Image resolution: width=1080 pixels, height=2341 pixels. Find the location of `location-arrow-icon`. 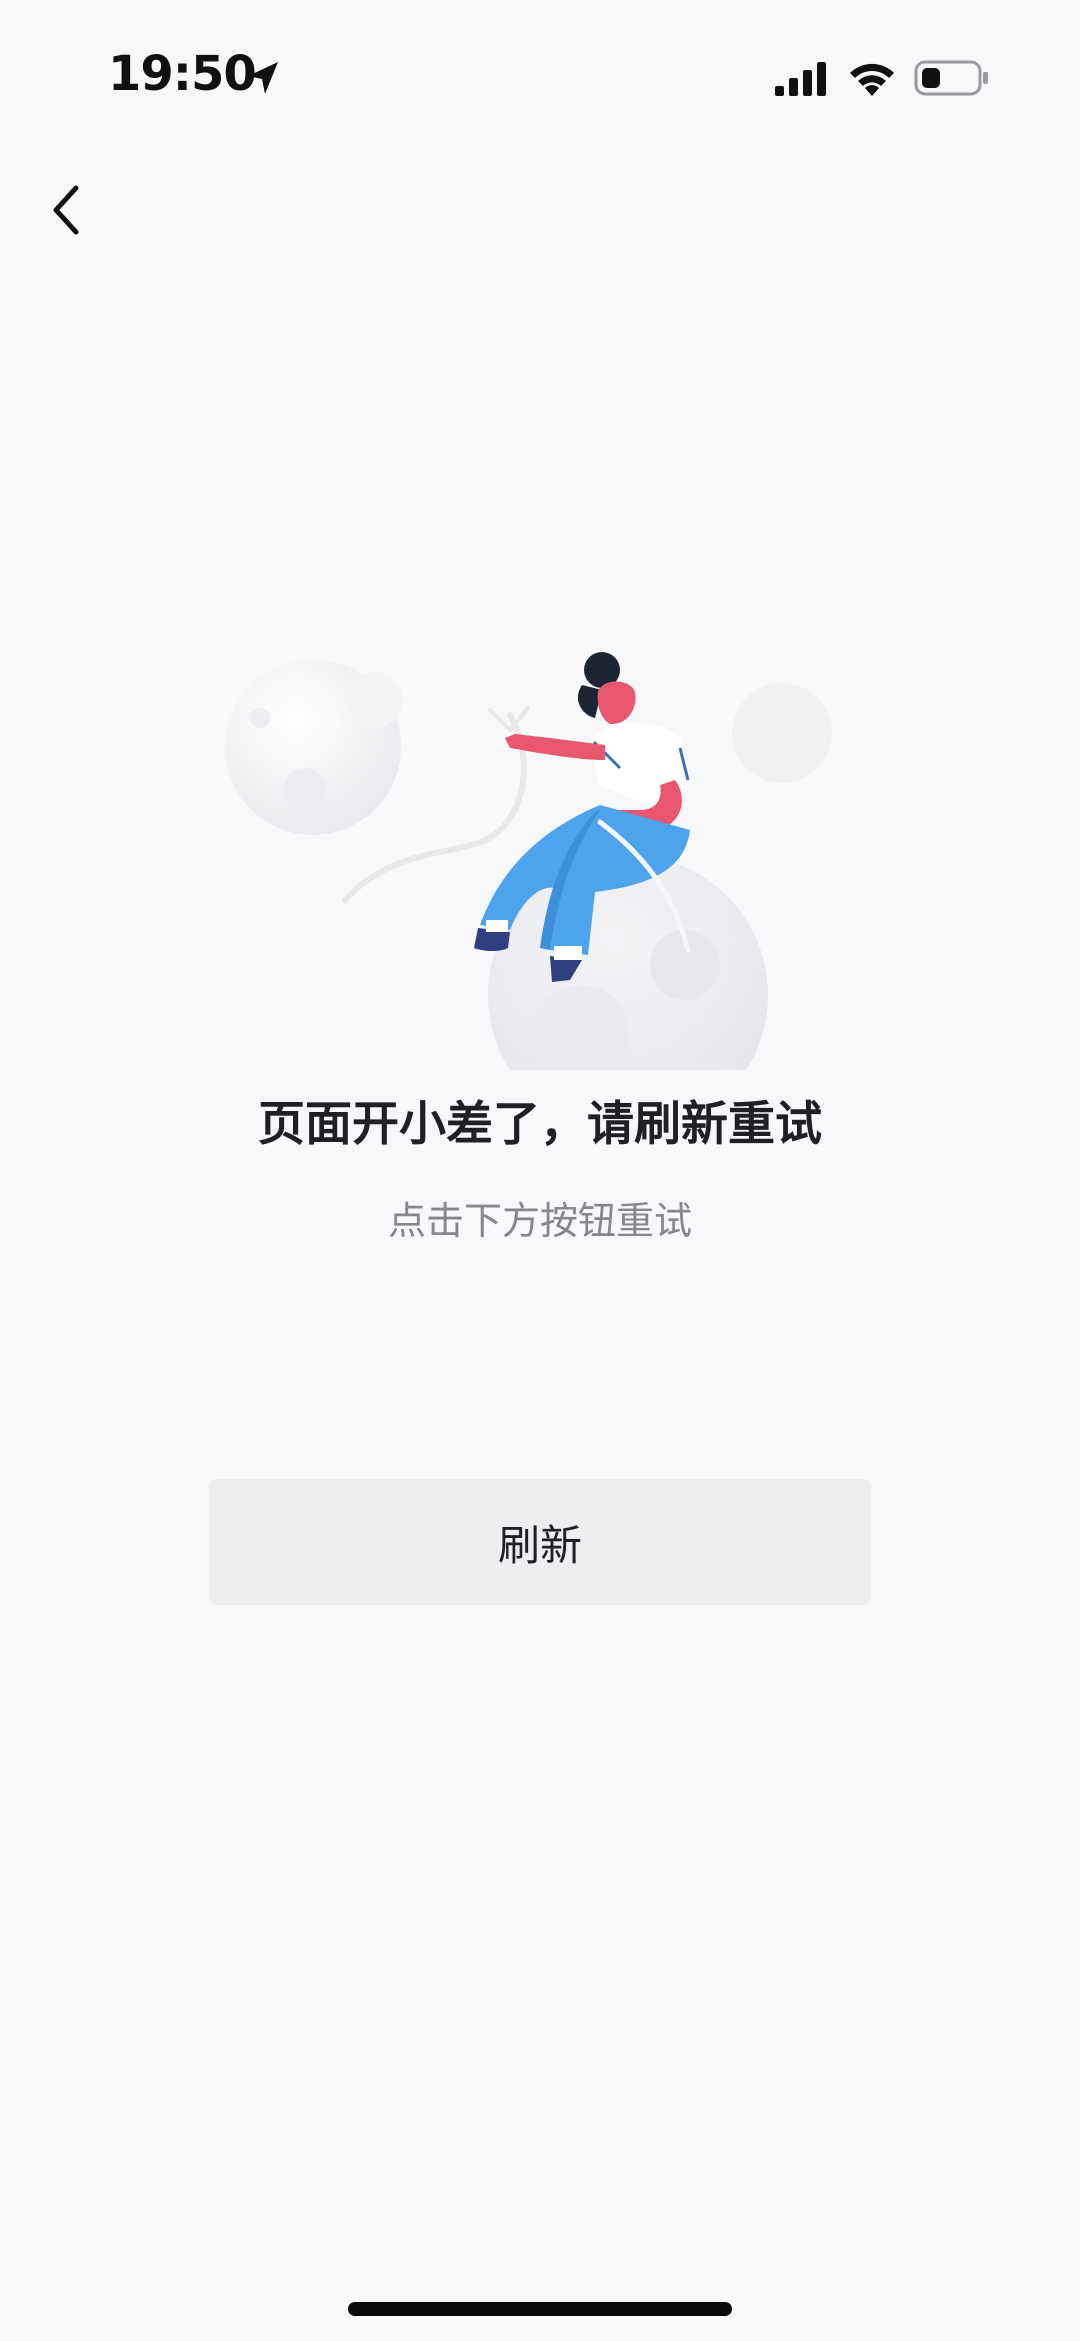

location-arrow-icon is located at coordinates (263, 78).